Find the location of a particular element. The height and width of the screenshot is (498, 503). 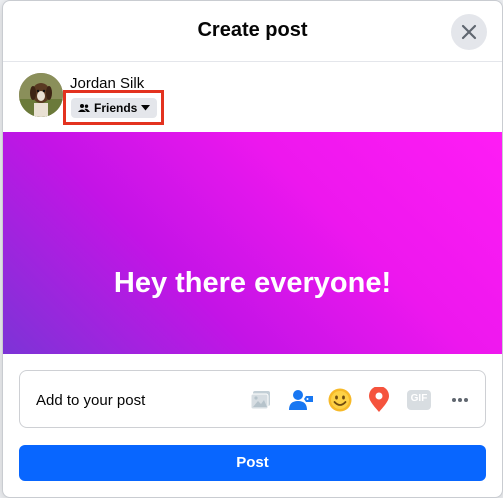

more-options-button is located at coordinates (460, 400).